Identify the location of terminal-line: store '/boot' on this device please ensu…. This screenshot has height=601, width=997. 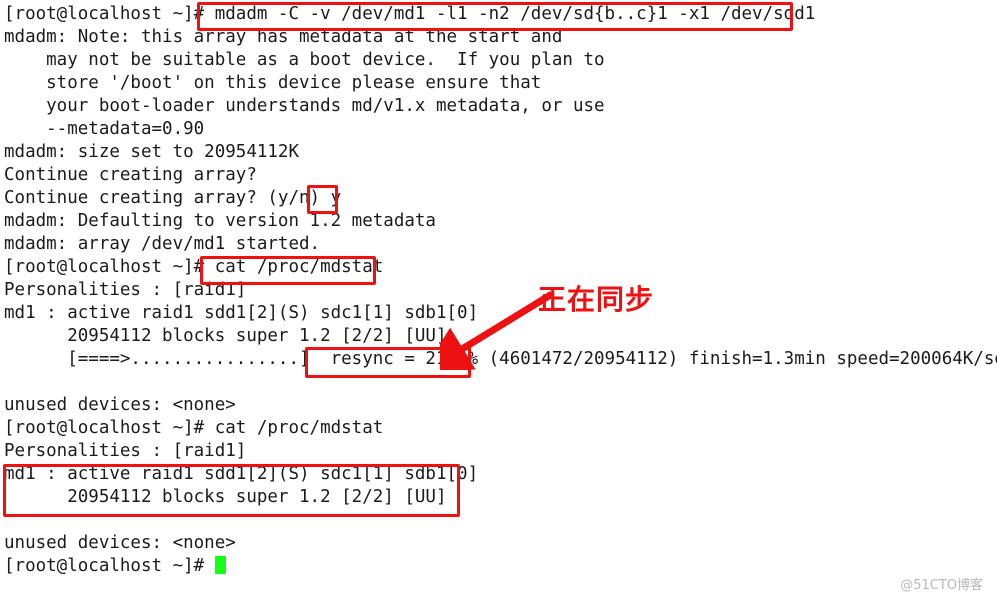
(273, 83).